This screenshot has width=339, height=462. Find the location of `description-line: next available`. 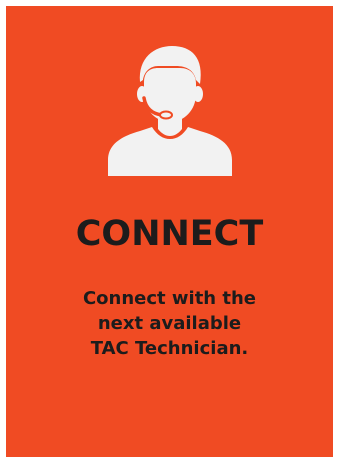

description-line: next available is located at coordinates (169, 323).